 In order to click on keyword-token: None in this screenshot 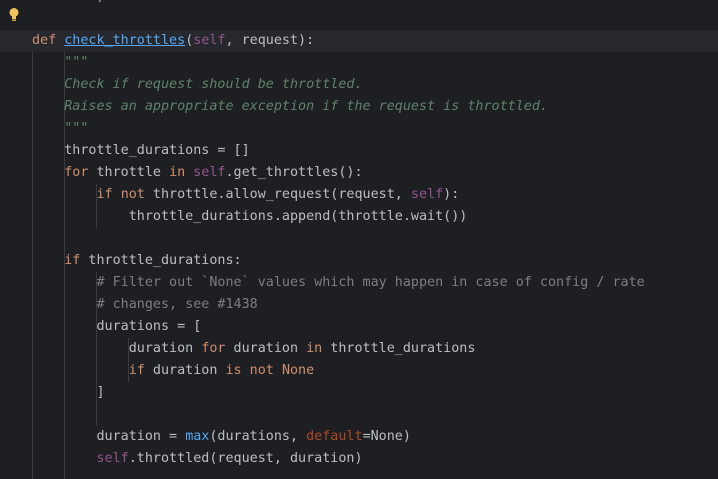, I will do `click(298, 370)`.